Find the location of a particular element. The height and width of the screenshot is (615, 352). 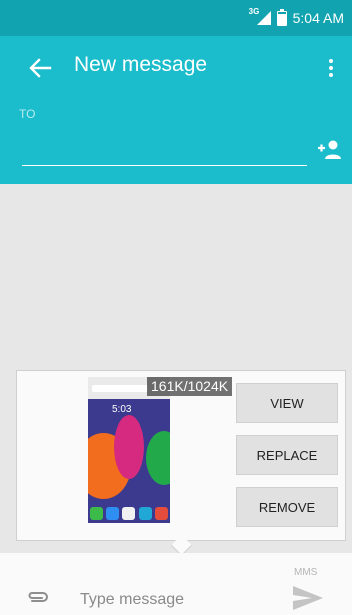

to-label: TO is located at coordinates (27, 114).